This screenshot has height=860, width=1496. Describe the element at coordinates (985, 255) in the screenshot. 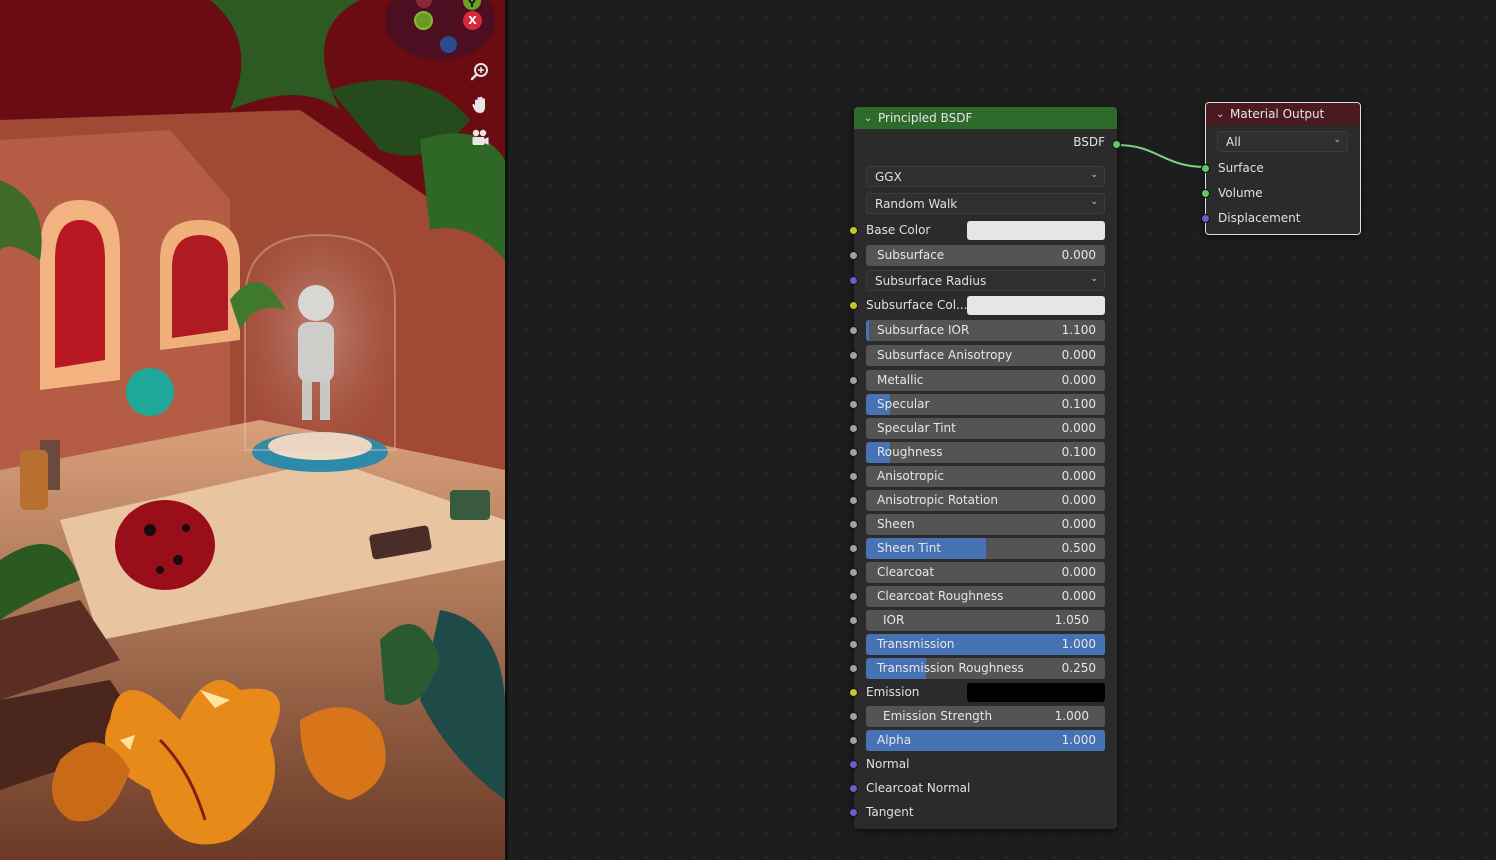

I see `subsurface-slider: Subsurface 0.000` at that location.